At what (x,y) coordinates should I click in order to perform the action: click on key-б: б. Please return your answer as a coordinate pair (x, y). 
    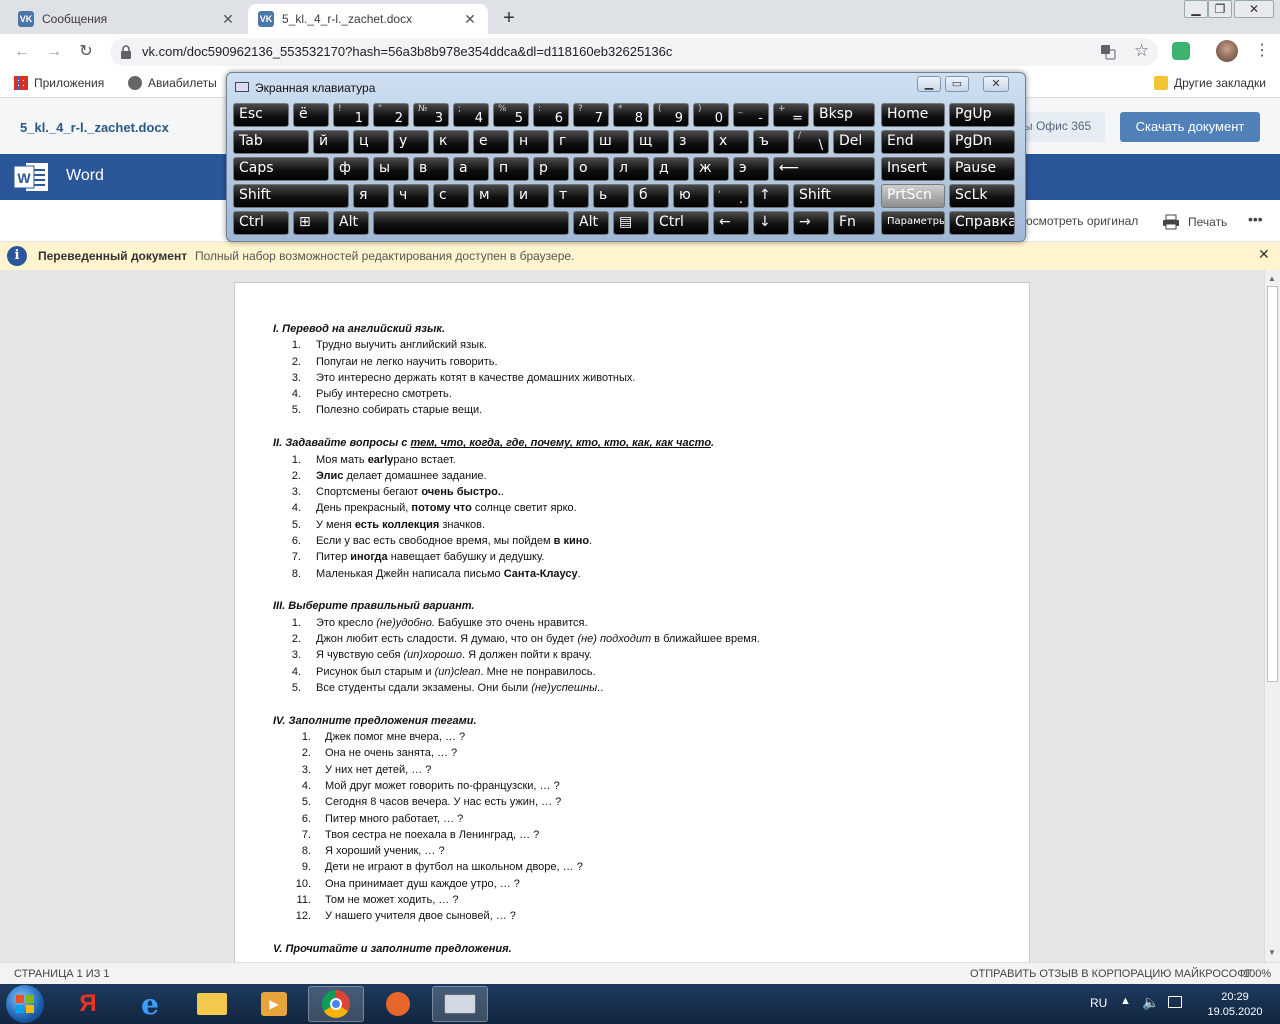
    Looking at the image, I should click on (651, 196).